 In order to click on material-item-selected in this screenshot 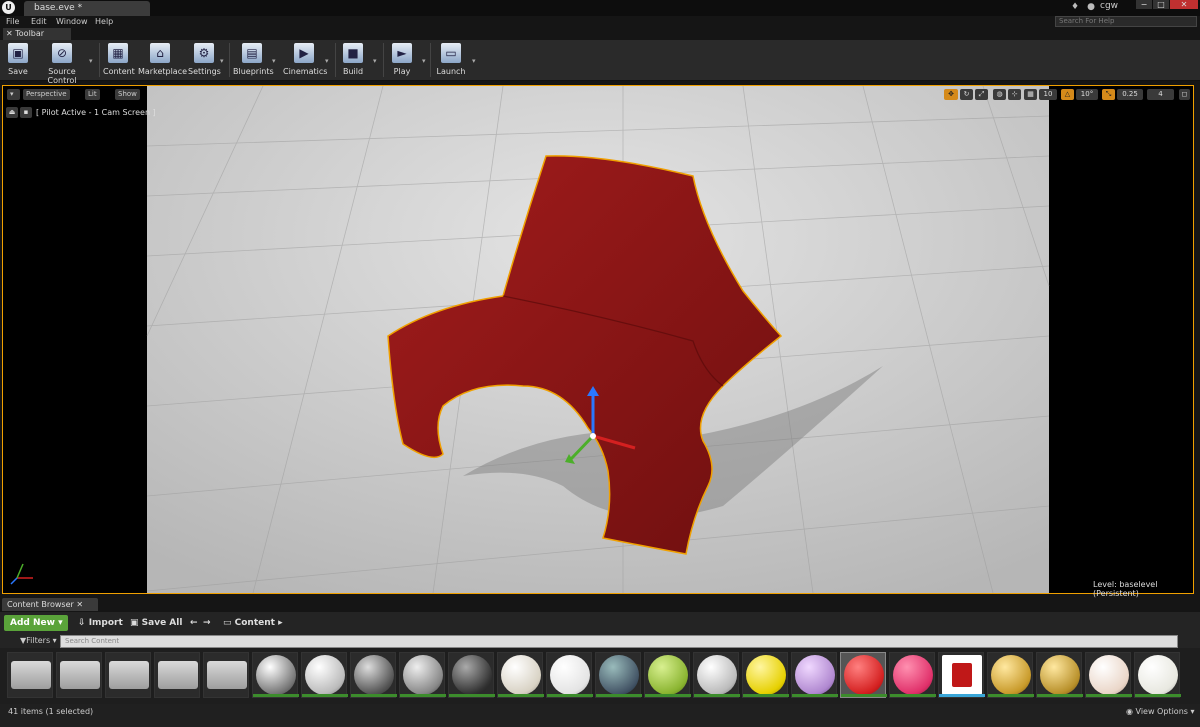, I will do `click(863, 675)`.